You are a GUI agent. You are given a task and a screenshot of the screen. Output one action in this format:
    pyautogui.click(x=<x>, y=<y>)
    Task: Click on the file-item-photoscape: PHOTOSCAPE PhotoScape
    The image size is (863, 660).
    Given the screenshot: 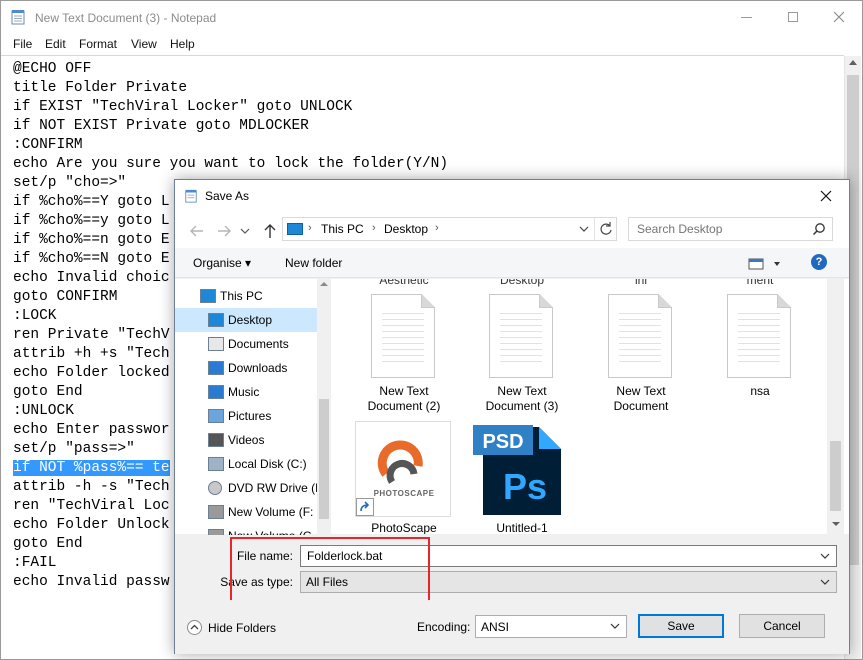 What is the action you would take?
    pyautogui.click(x=404, y=476)
    